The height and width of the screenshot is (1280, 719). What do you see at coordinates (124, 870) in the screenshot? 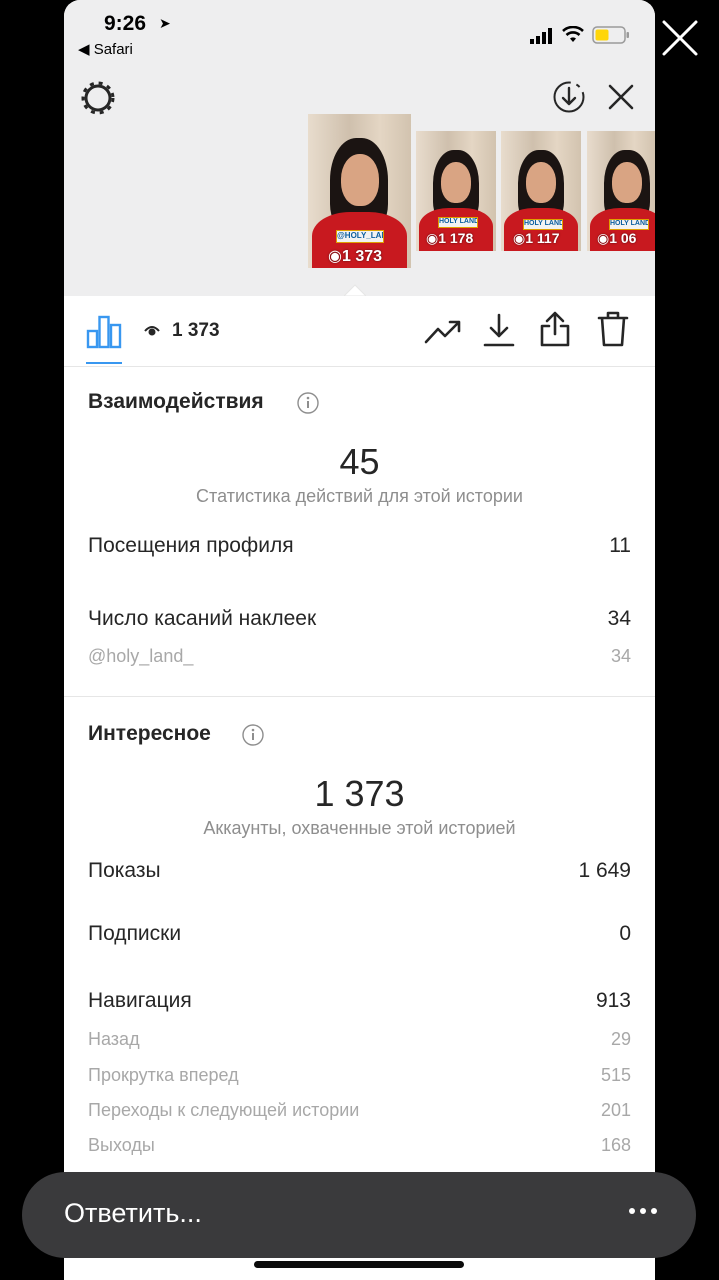
I see `metric-label: Показы` at bounding box center [124, 870].